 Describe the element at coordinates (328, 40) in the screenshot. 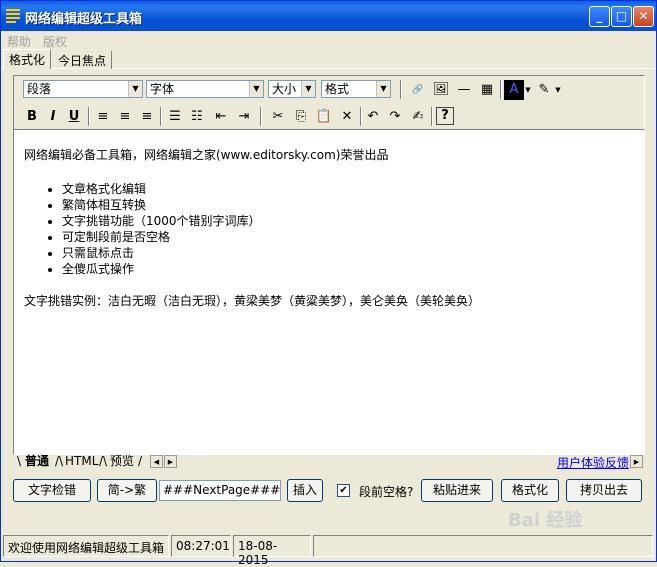

I see `menu-bar: 帮助 版权` at that location.